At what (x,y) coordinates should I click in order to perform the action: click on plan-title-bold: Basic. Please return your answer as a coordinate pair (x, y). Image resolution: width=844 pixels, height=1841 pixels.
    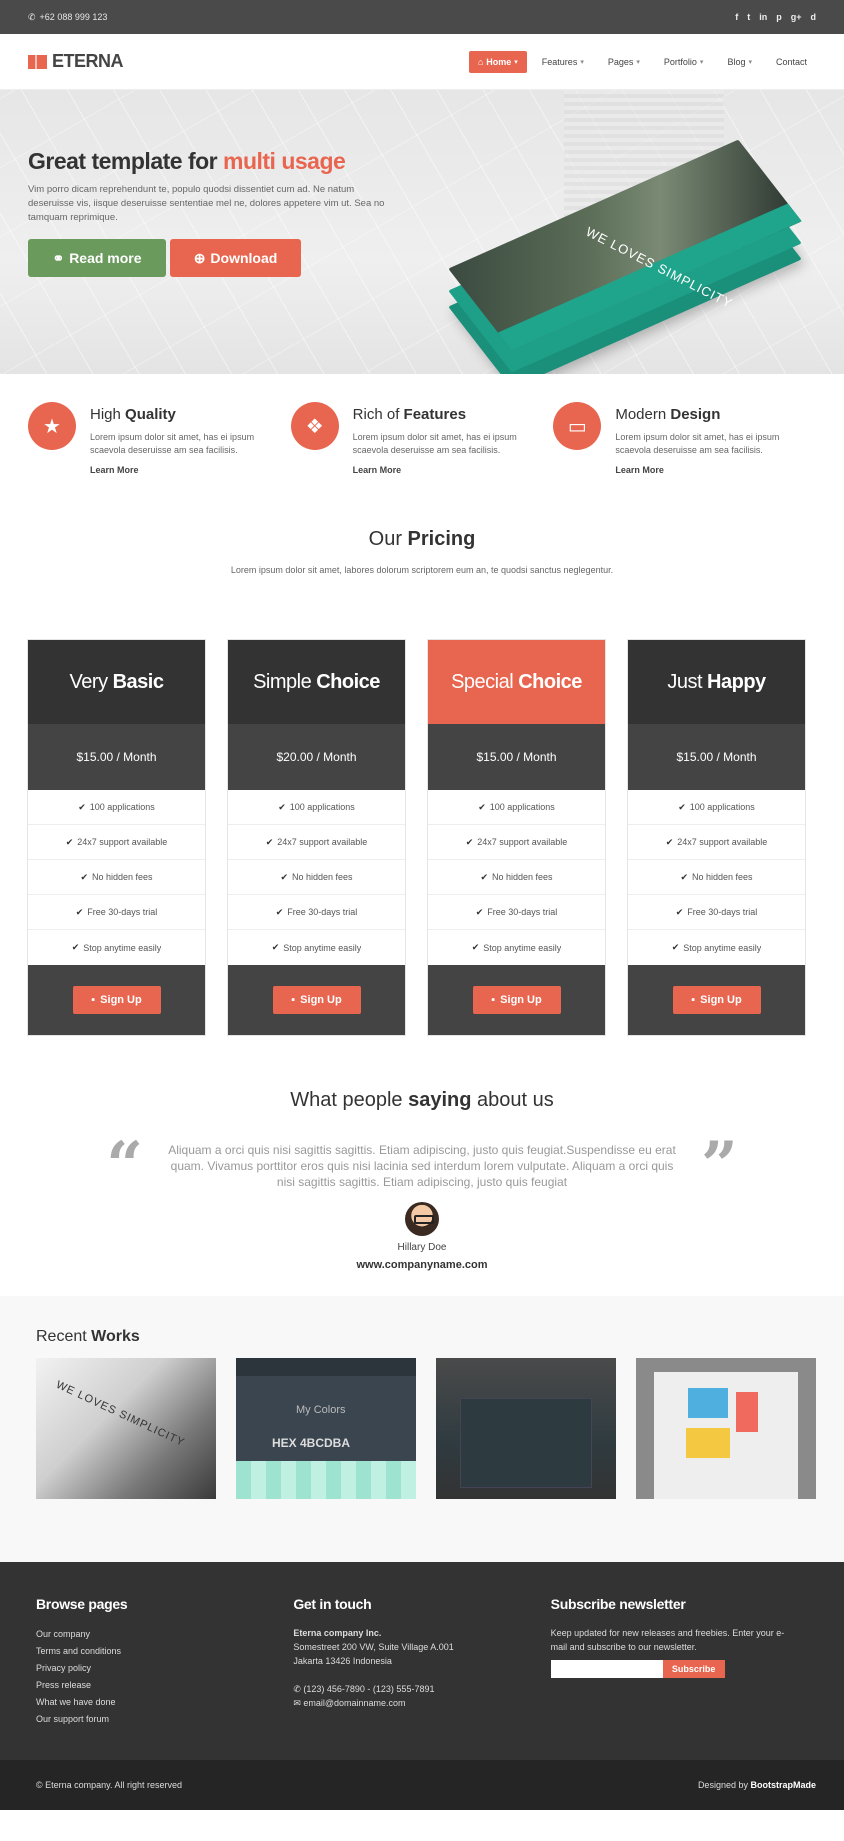
    Looking at the image, I should click on (138, 681).